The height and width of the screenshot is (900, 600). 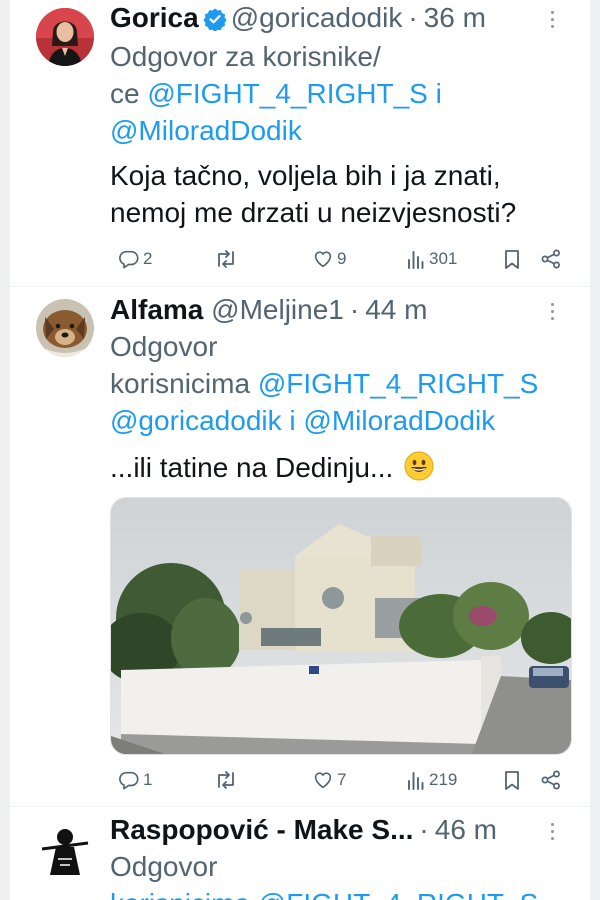 I want to click on tweet-body-line1: Koja tačno, voljela bih i ja znati,, so click(x=305, y=175).